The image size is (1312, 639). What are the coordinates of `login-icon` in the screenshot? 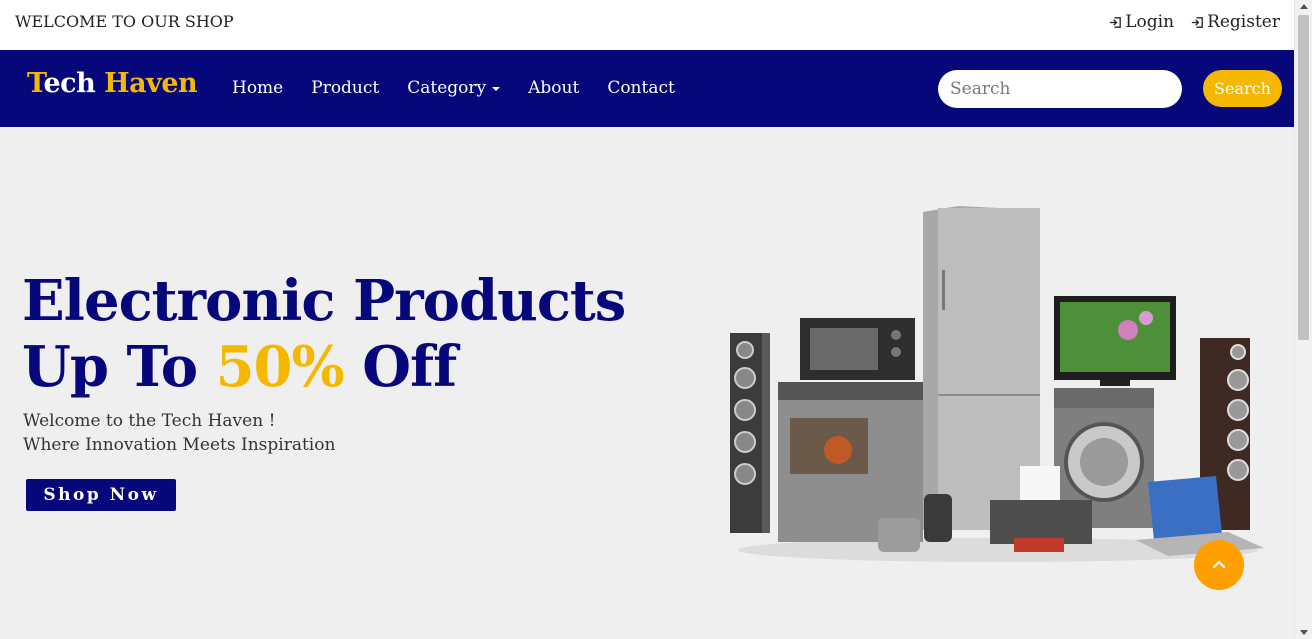 It's located at (1116, 22).